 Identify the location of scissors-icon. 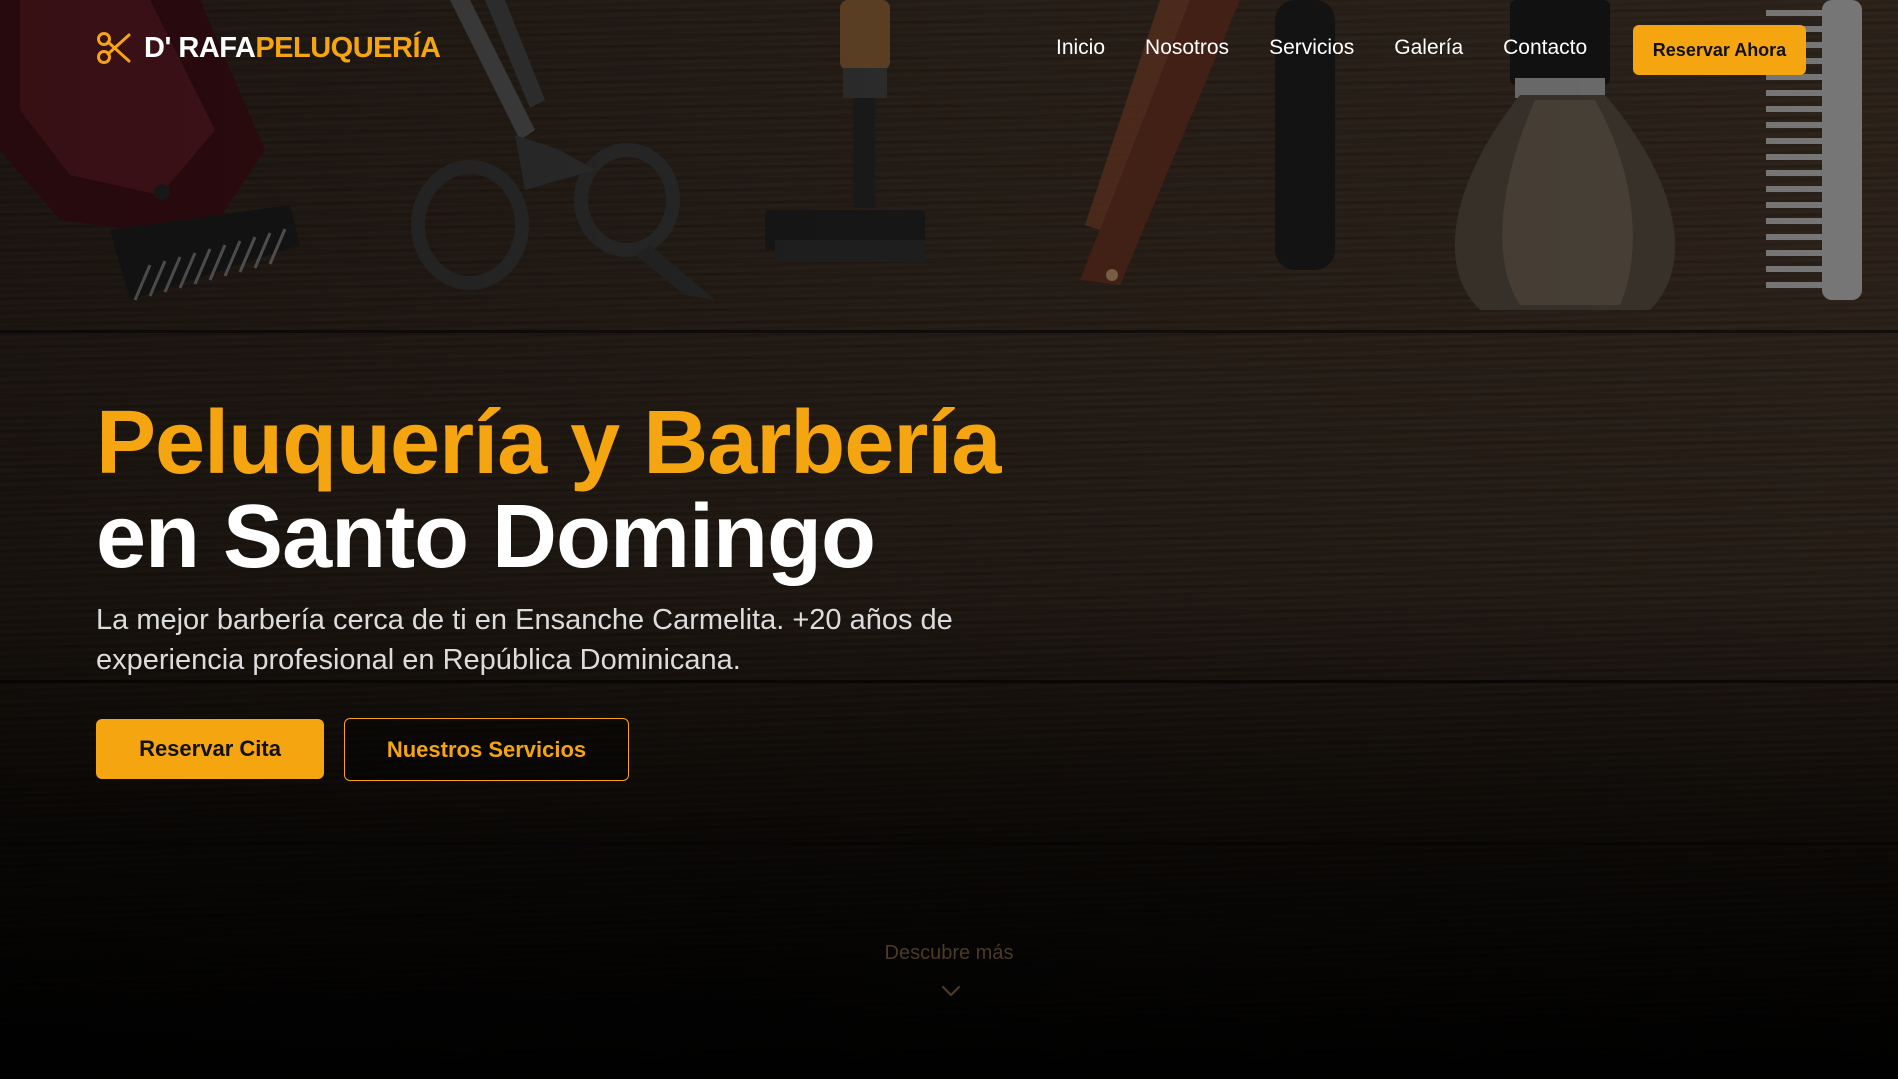
(114, 48).